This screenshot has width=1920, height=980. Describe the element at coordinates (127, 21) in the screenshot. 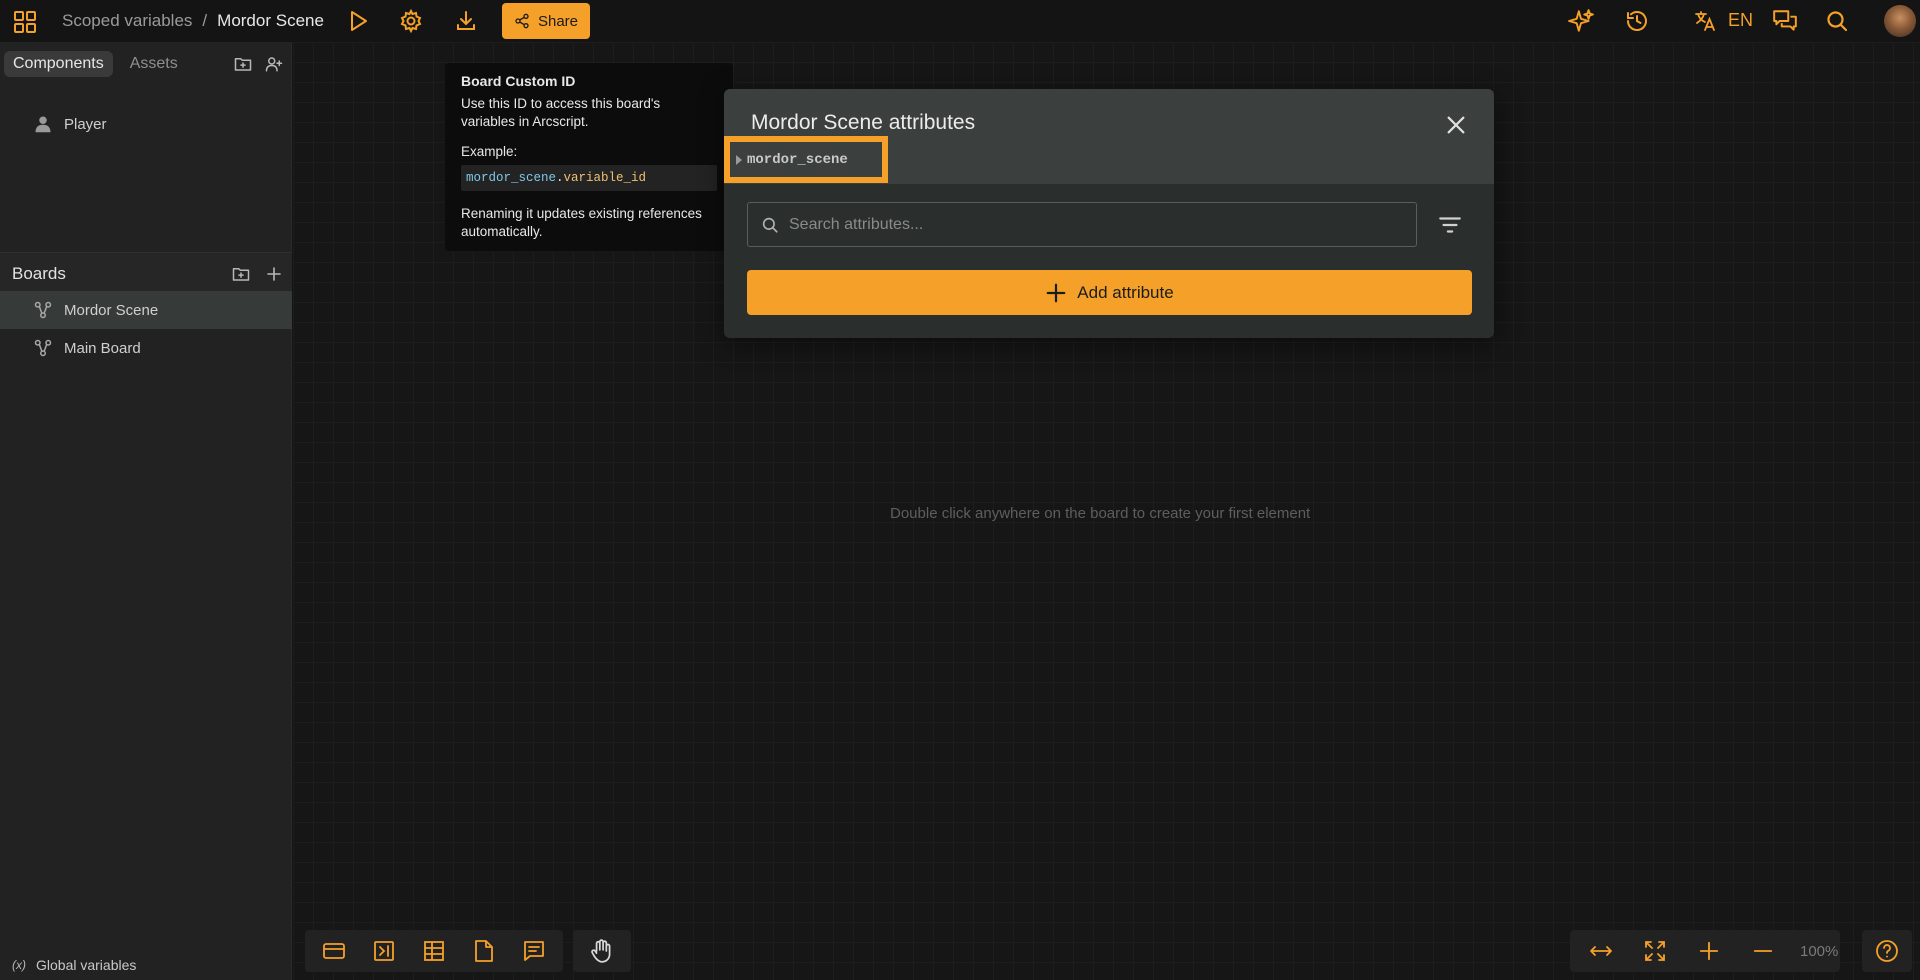

I see `breadcrumb-project: Scoped variables` at that location.